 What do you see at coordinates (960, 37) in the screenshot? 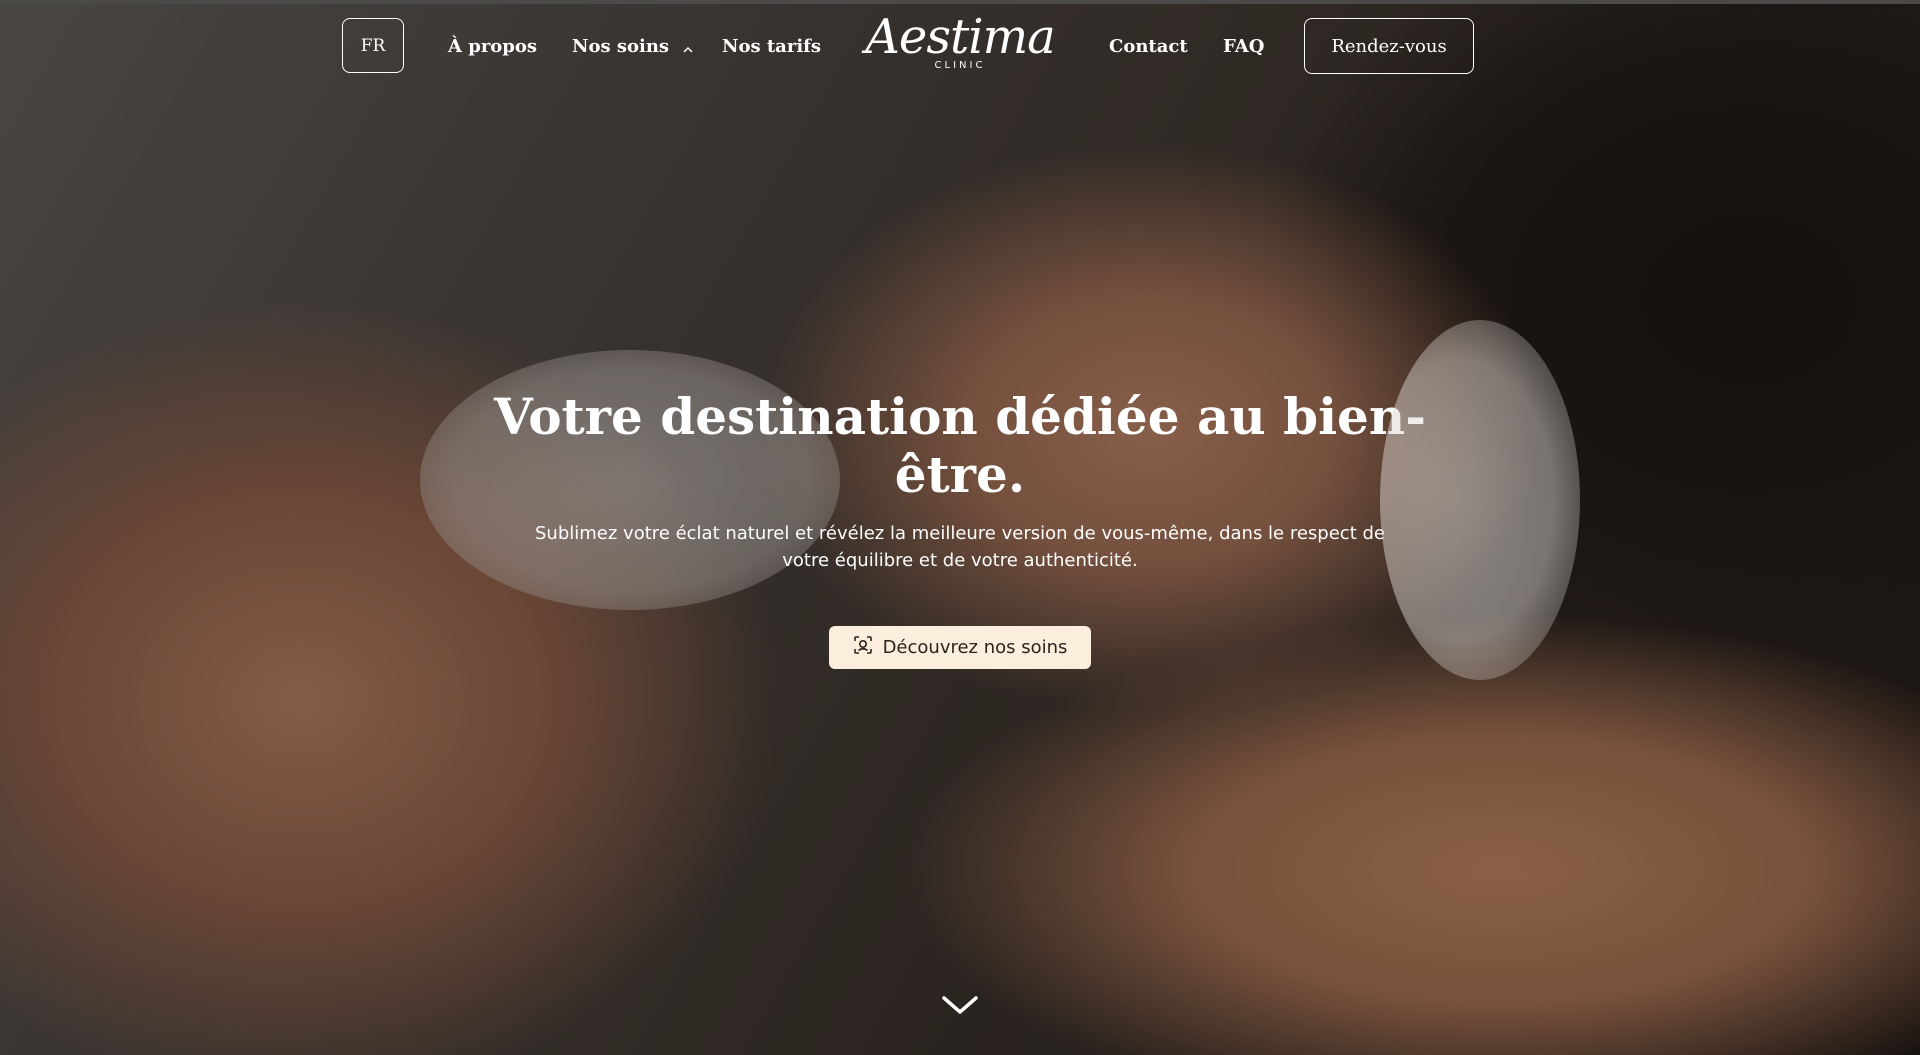
I see `logo-name: Aestima` at bounding box center [960, 37].